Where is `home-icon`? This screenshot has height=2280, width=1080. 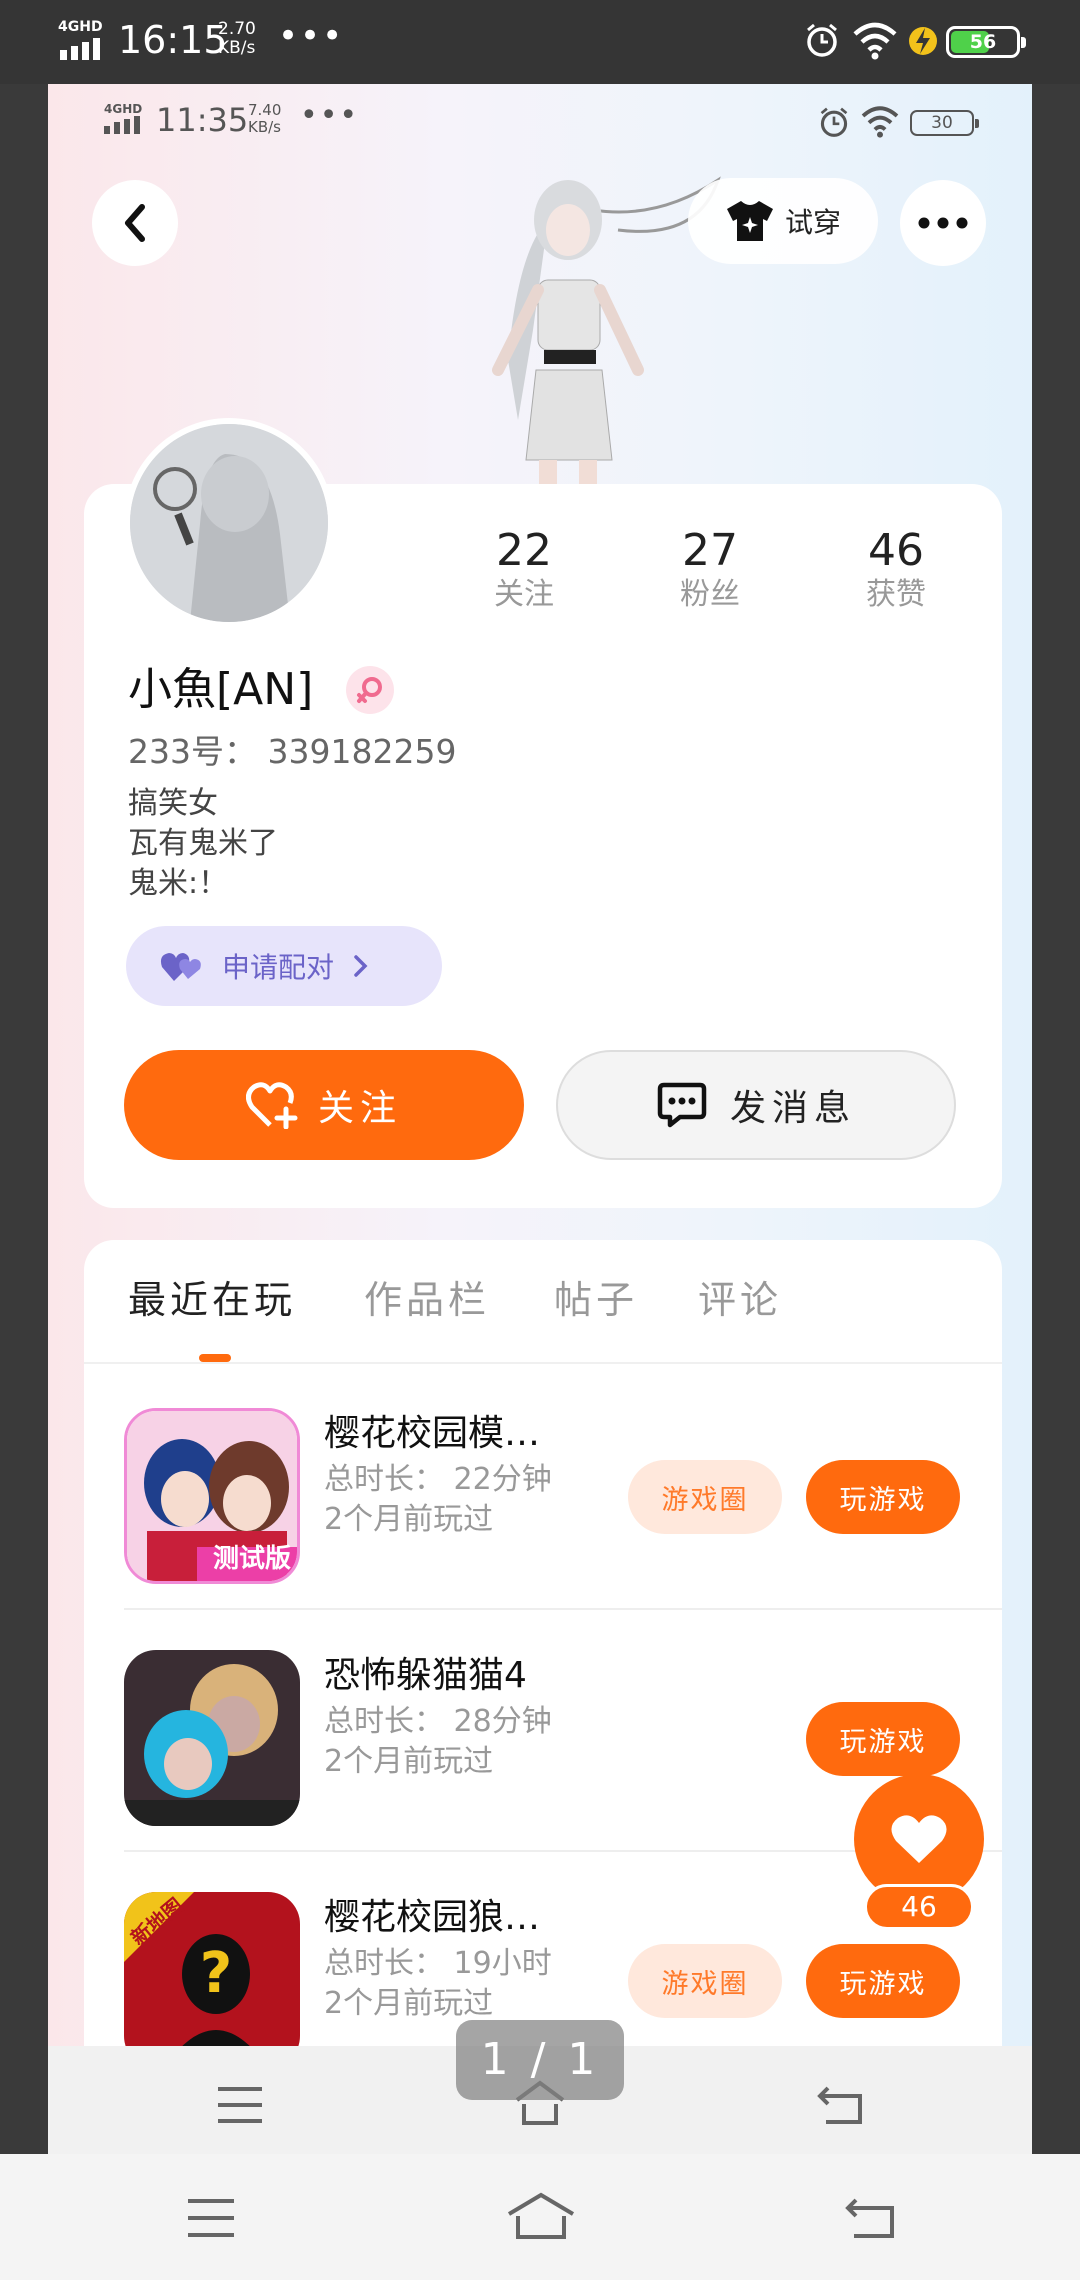
home-icon is located at coordinates (541, 2216).